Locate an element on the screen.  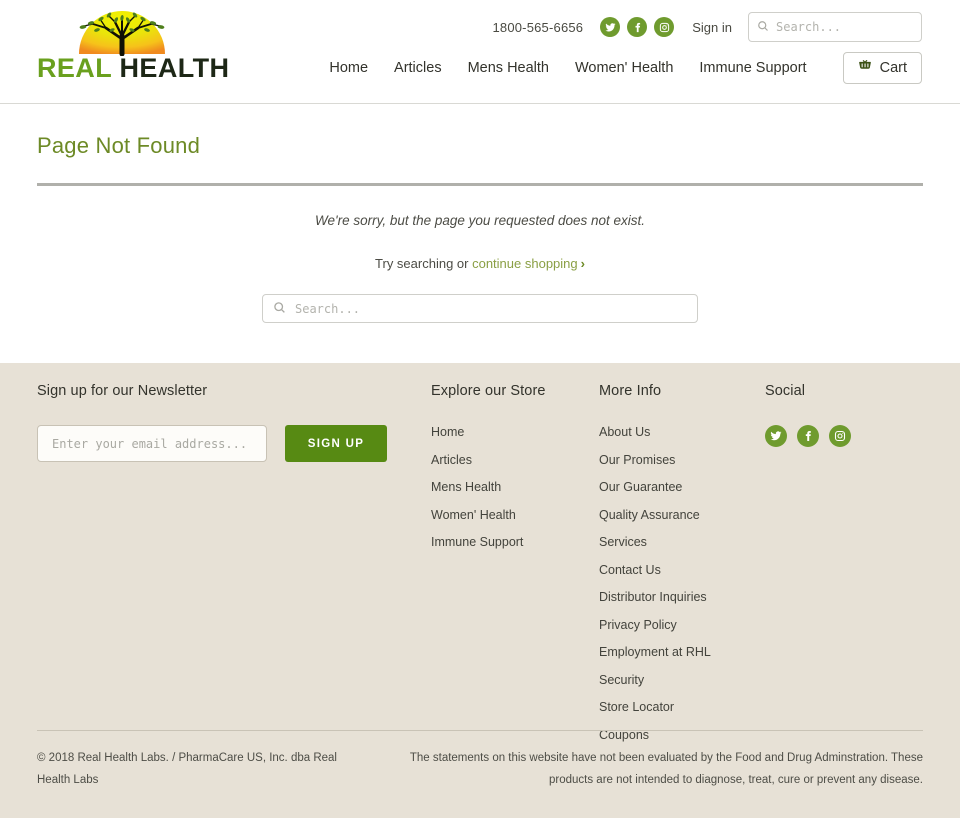
try-prefix-text: Try searching or is located at coordinates (424, 263).